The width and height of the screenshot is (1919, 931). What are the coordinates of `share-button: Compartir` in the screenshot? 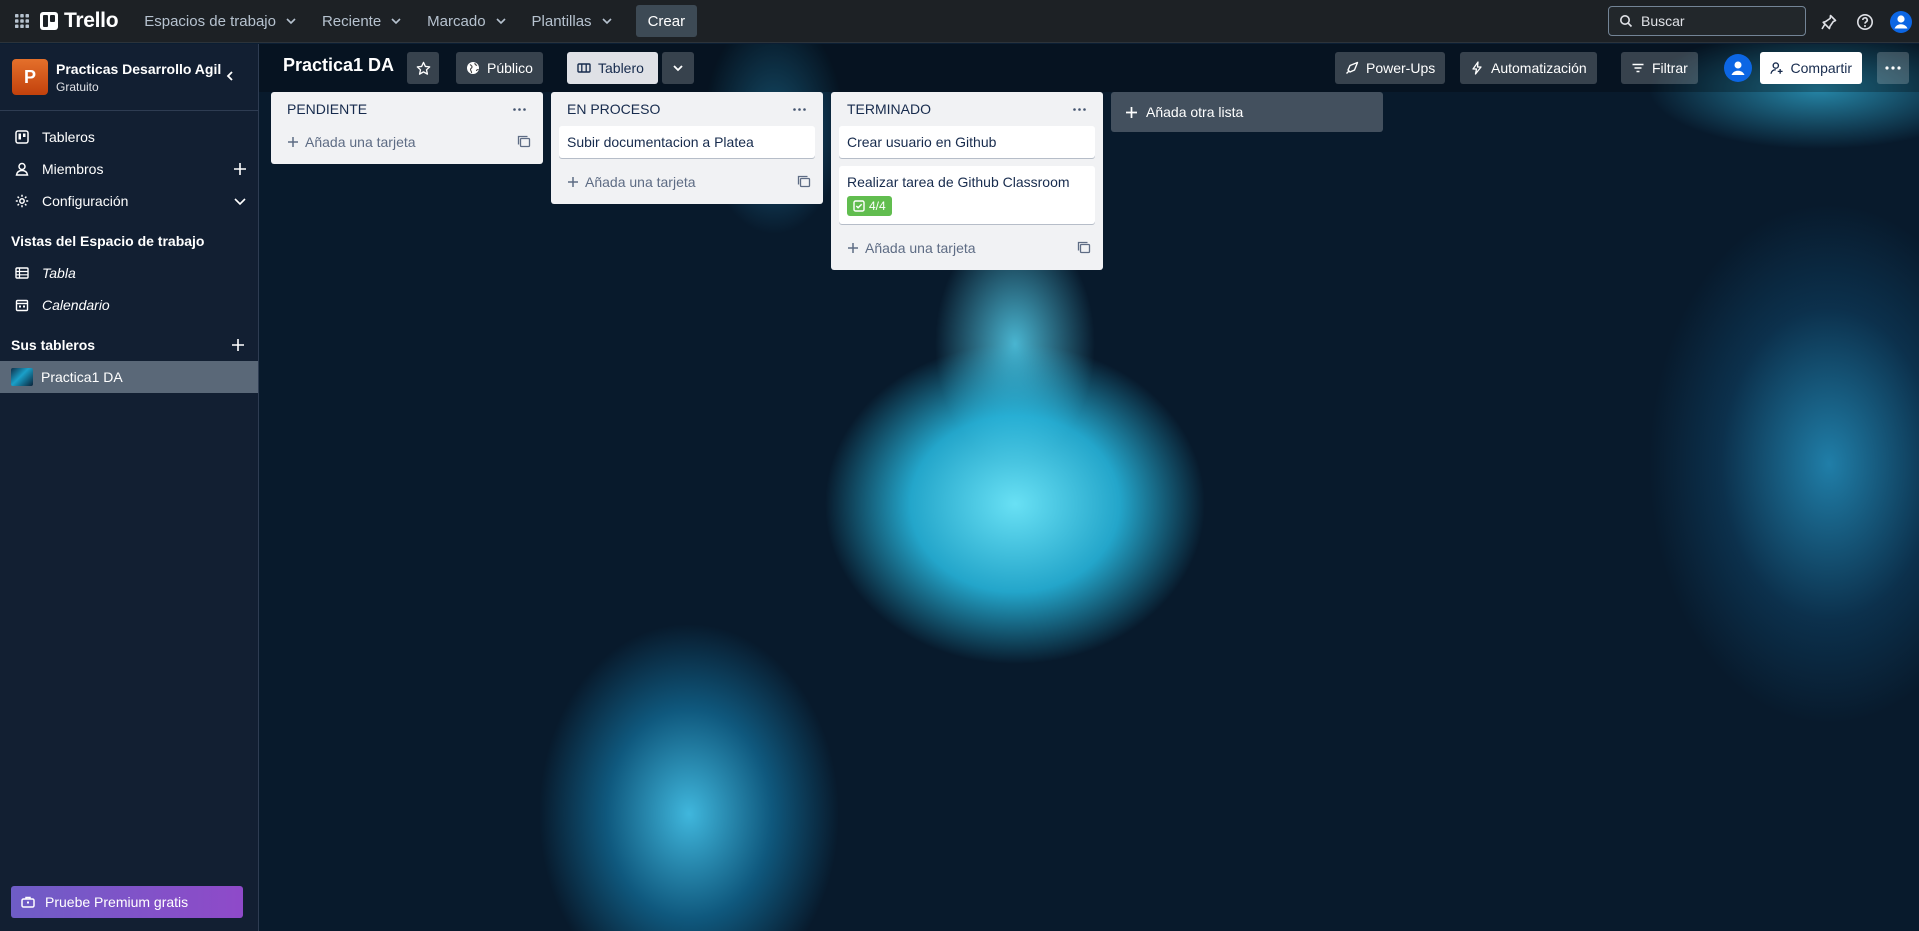 It's located at (1811, 68).